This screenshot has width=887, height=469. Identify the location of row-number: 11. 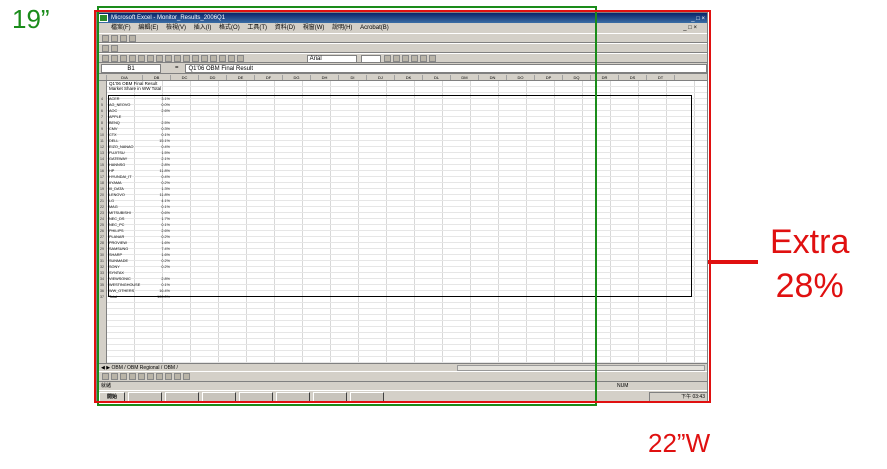
(102, 141).